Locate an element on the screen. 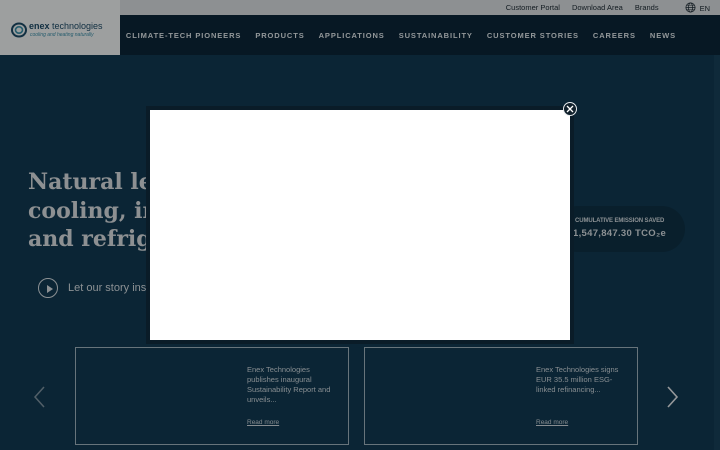 The height and width of the screenshot is (450, 720). close-button is located at coordinates (570, 109).